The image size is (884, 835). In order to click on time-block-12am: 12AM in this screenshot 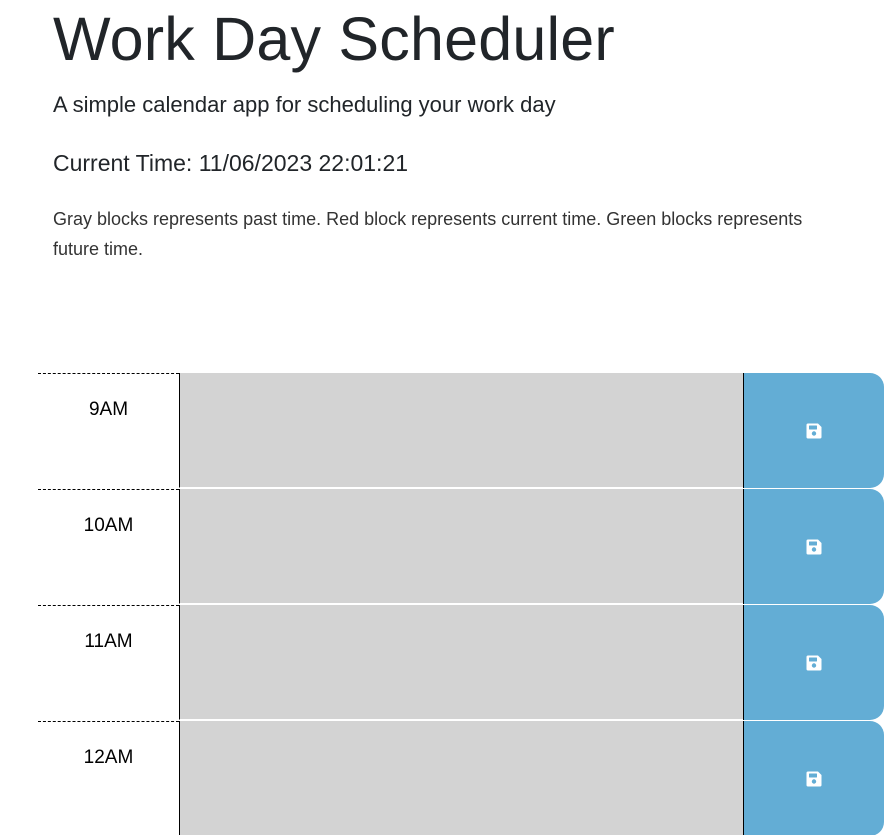, I will do `click(461, 778)`.